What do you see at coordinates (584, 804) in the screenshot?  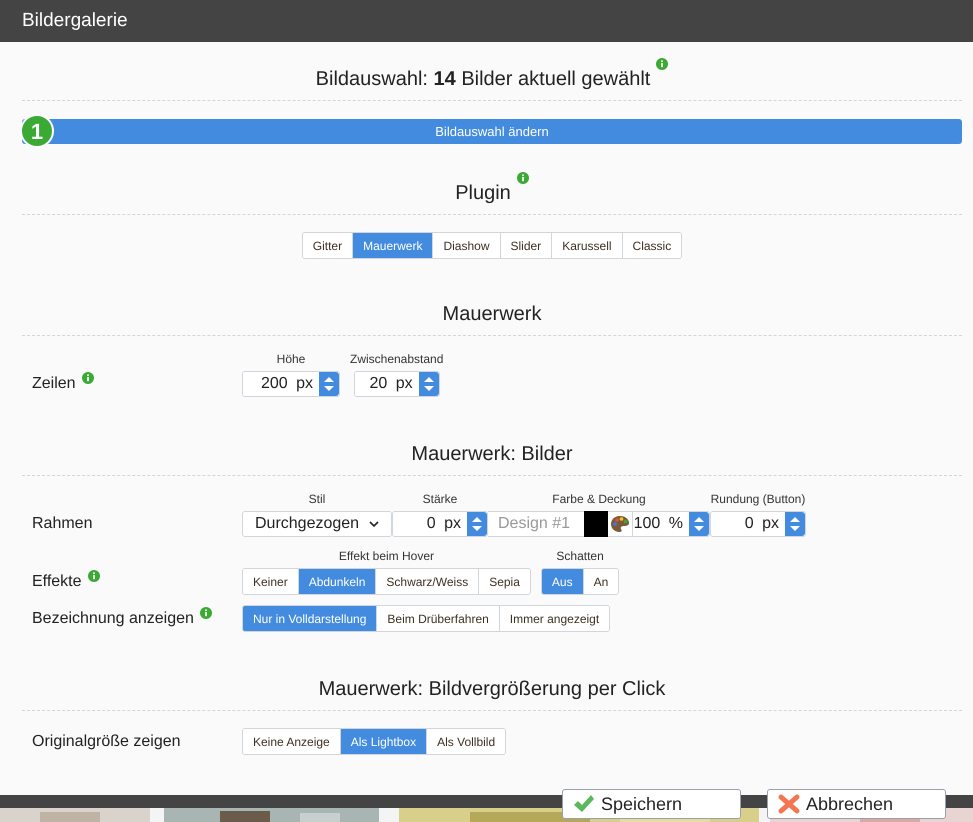 I see `check-icon` at bounding box center [584, 804].